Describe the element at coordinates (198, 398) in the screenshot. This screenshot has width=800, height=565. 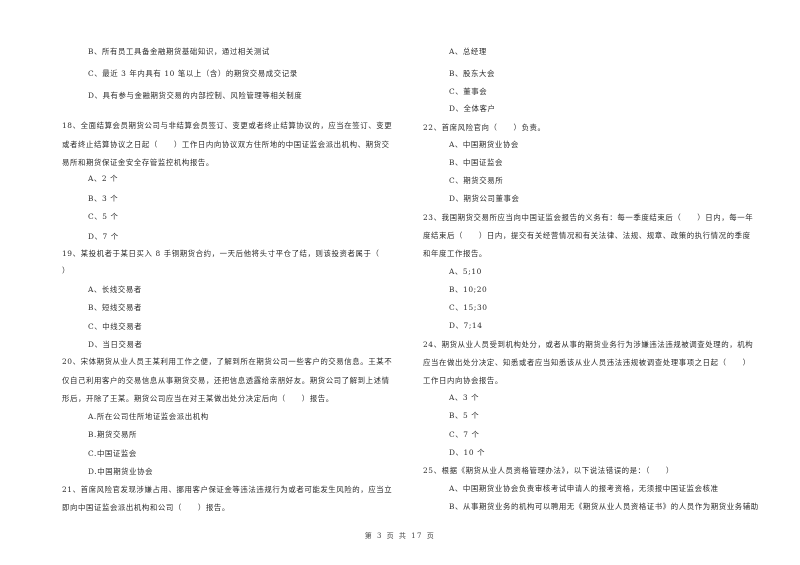
I see `question-text: 形后，开除了王某。期货公司应当在对王某做出处分决定后向（ ）报告。` at that location.